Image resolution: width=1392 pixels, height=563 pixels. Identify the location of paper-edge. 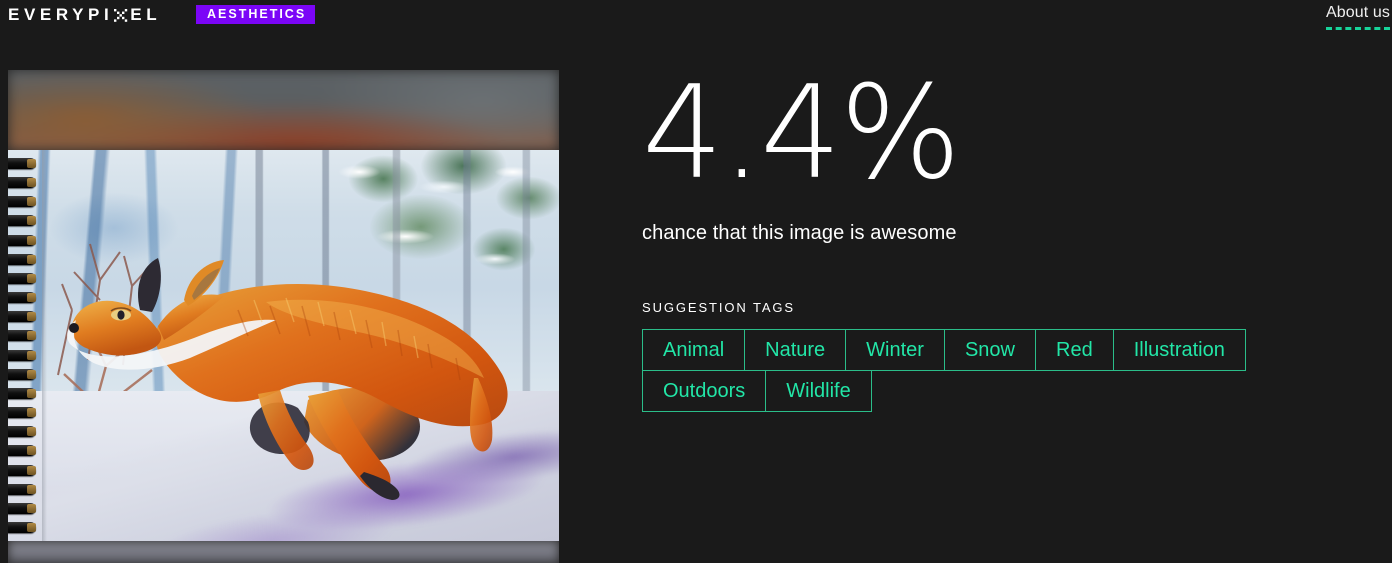
(44, 345).